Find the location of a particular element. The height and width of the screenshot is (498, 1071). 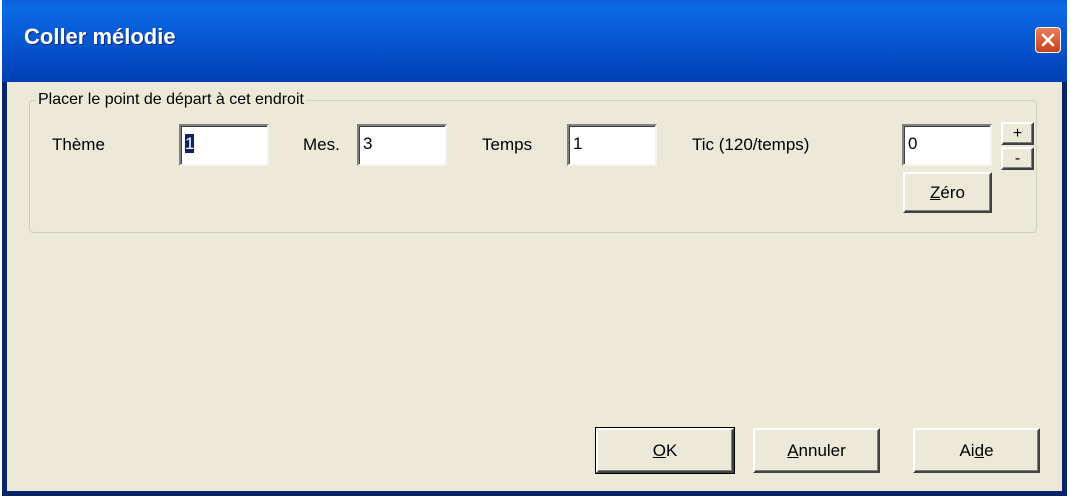

minus-icon: - is located at coordinates (1017, 158).